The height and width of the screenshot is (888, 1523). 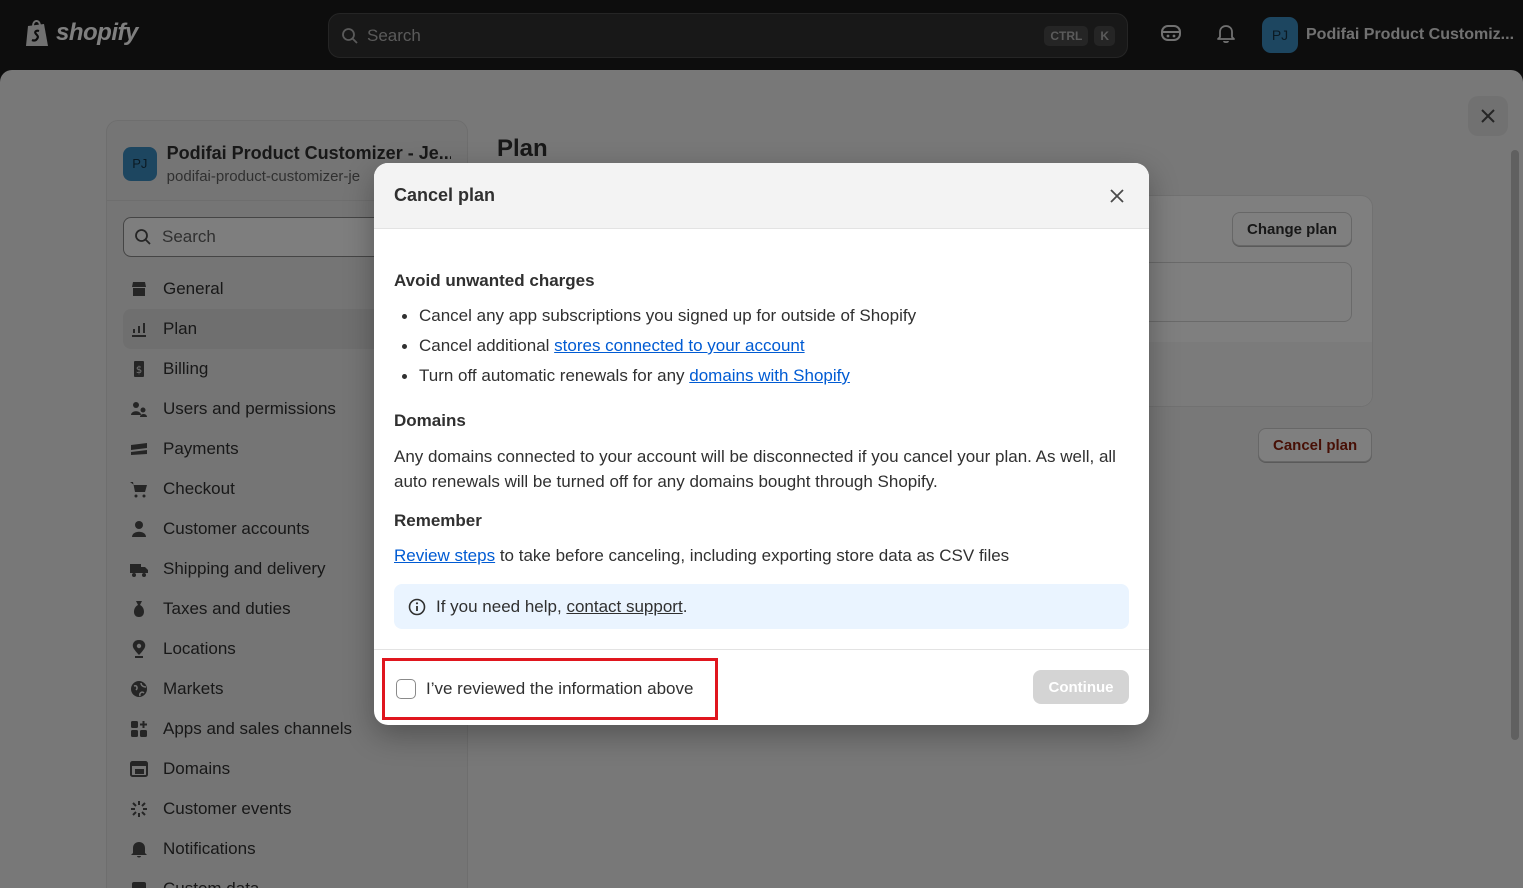 What do you see at coordinates (487, 345) in the screenshot?
I see `bullet-text: Cancel additional` at bounding box center [487, 345].